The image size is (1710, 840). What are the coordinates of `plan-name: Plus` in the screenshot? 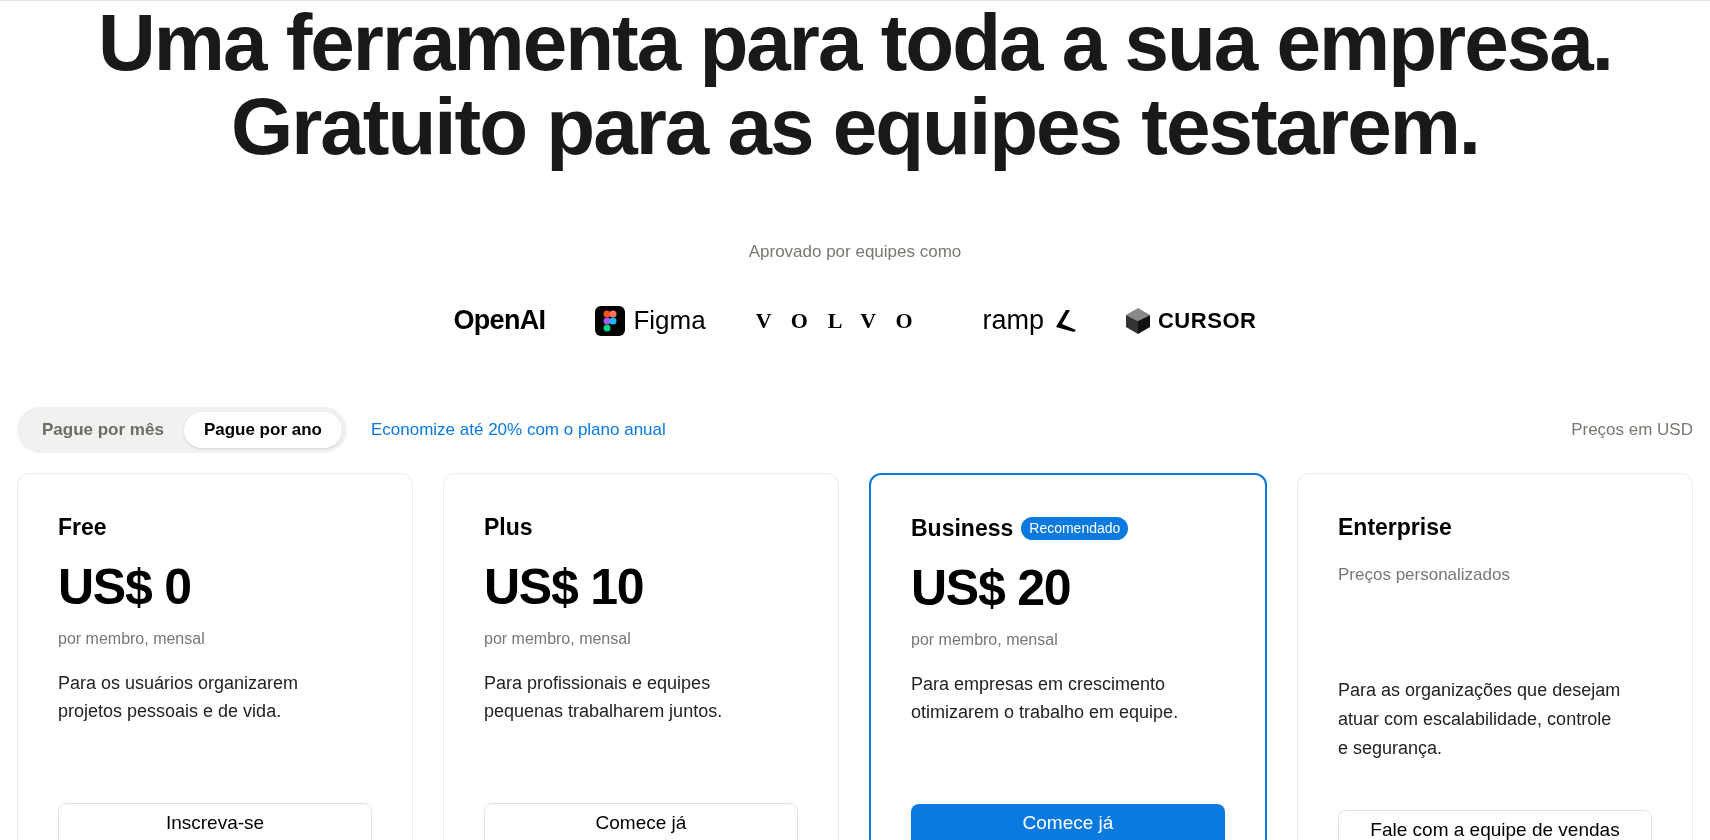 It's located at (508, 528).